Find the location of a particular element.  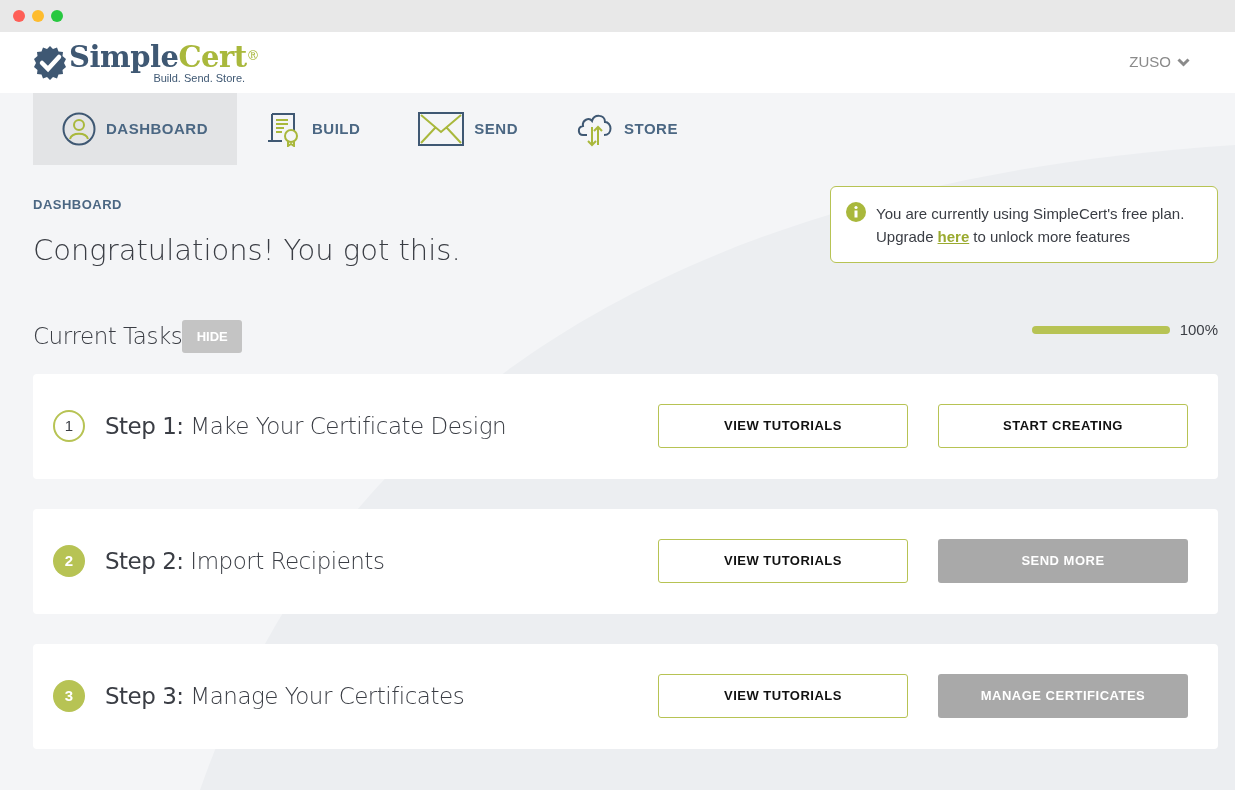

step-number: 1 is located at coordinates (69, 426).